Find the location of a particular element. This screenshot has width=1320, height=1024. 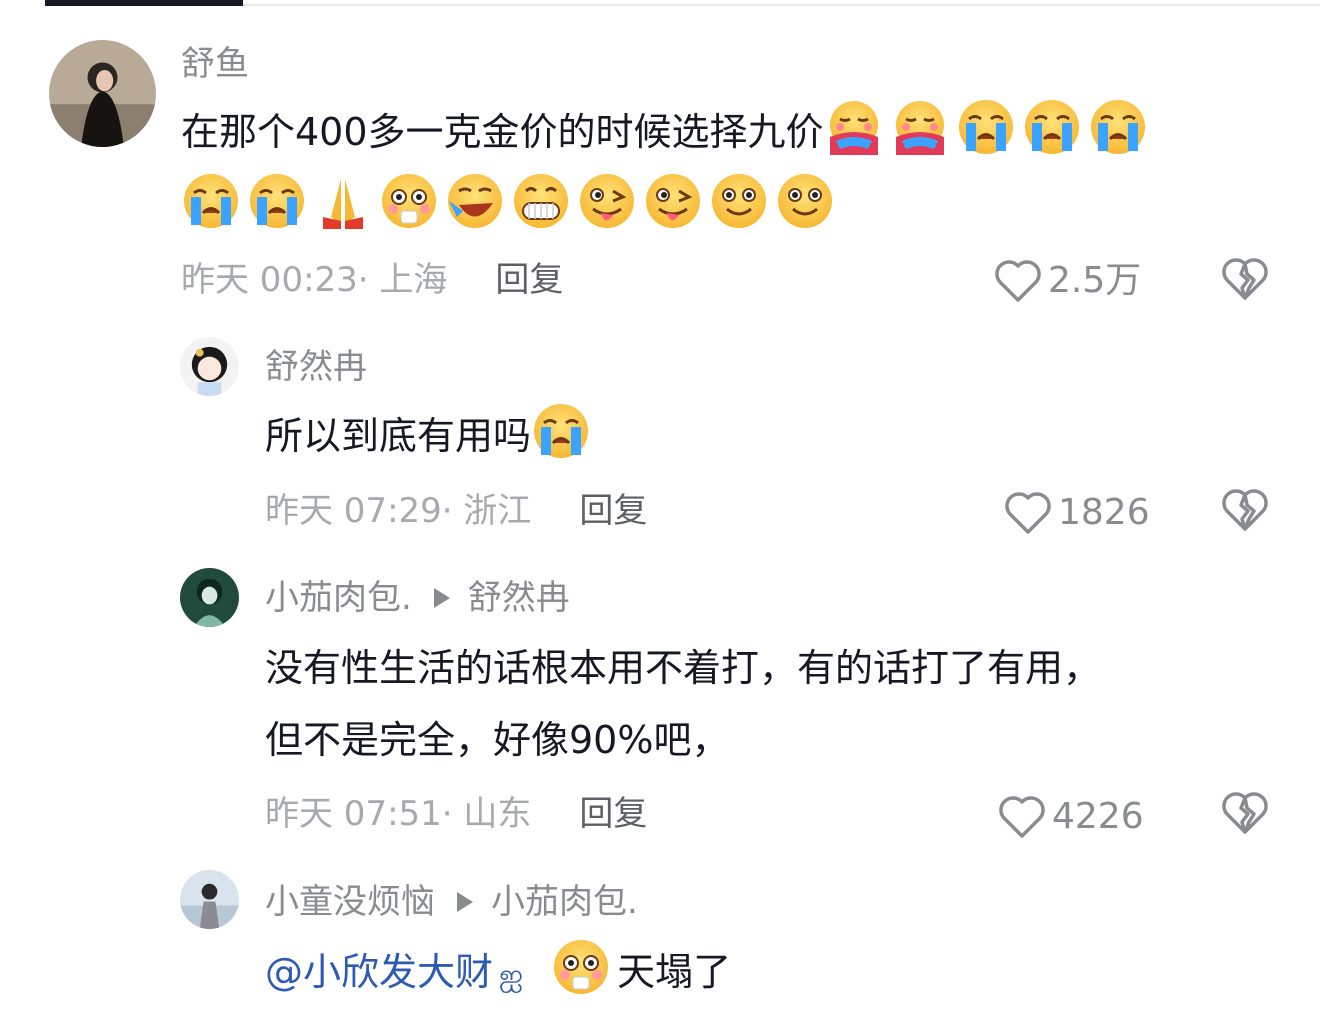

like-button: 4226 is located at coordinates (1071, 817).